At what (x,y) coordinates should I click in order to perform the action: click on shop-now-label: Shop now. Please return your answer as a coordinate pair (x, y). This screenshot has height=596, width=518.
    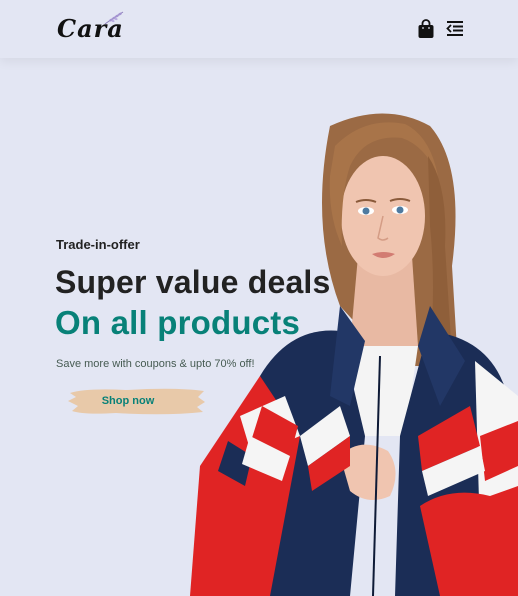
    Looking at the image, I should click on (128, 401).